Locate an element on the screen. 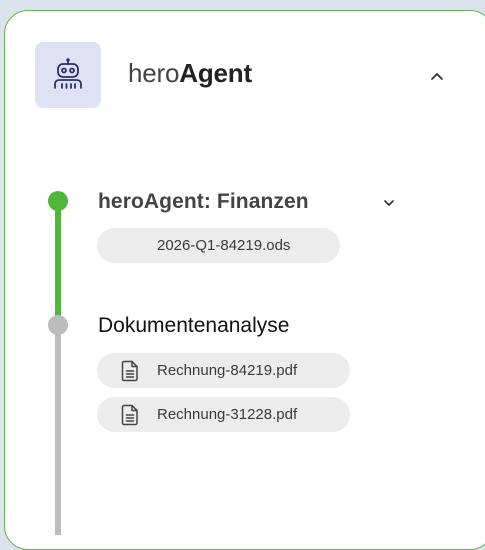  timeline-progress-line is located at coordinates (58, 262).